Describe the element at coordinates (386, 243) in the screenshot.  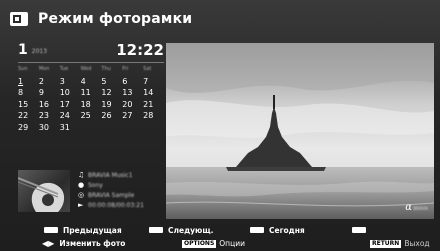
I see `return-key: RETURN` at that location.